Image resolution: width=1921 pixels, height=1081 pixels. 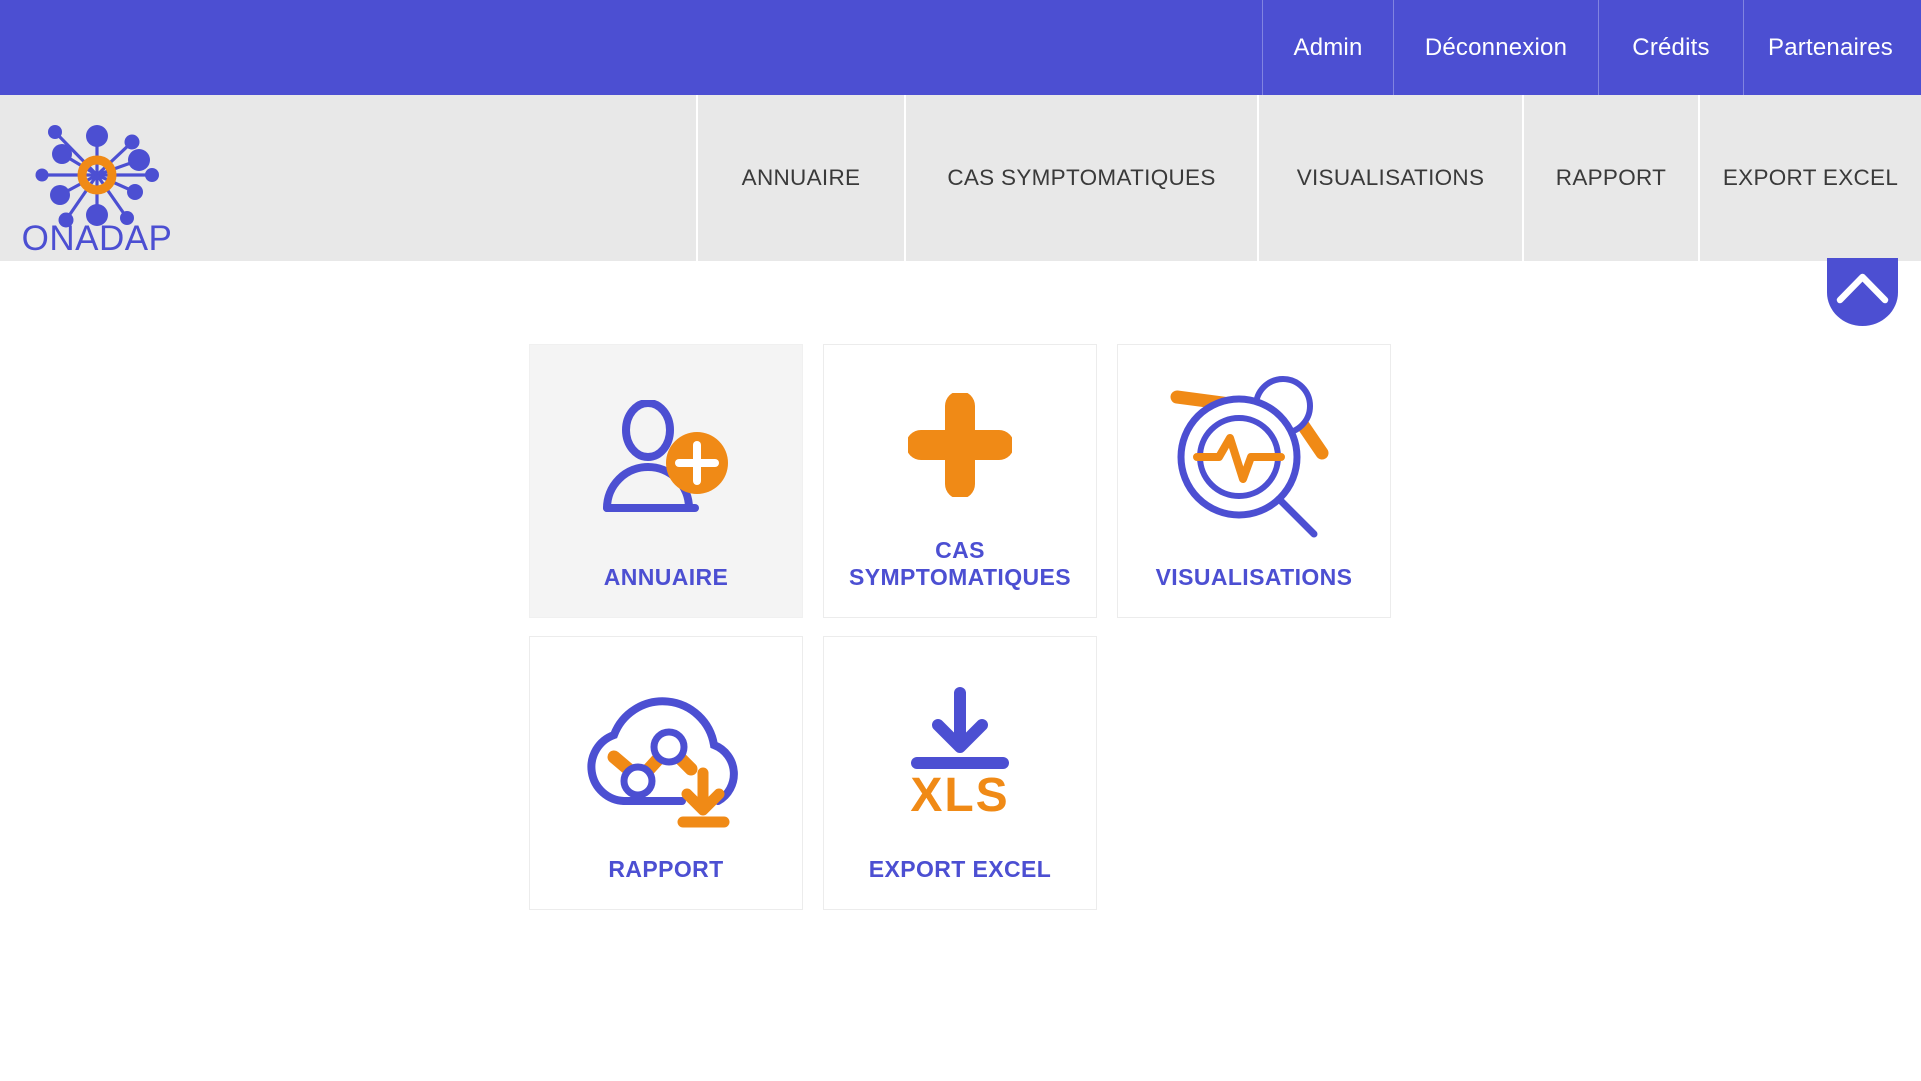 I want to click on card-export-excel: XLS EXPORT EXCEL, so click(x=960, y=773).